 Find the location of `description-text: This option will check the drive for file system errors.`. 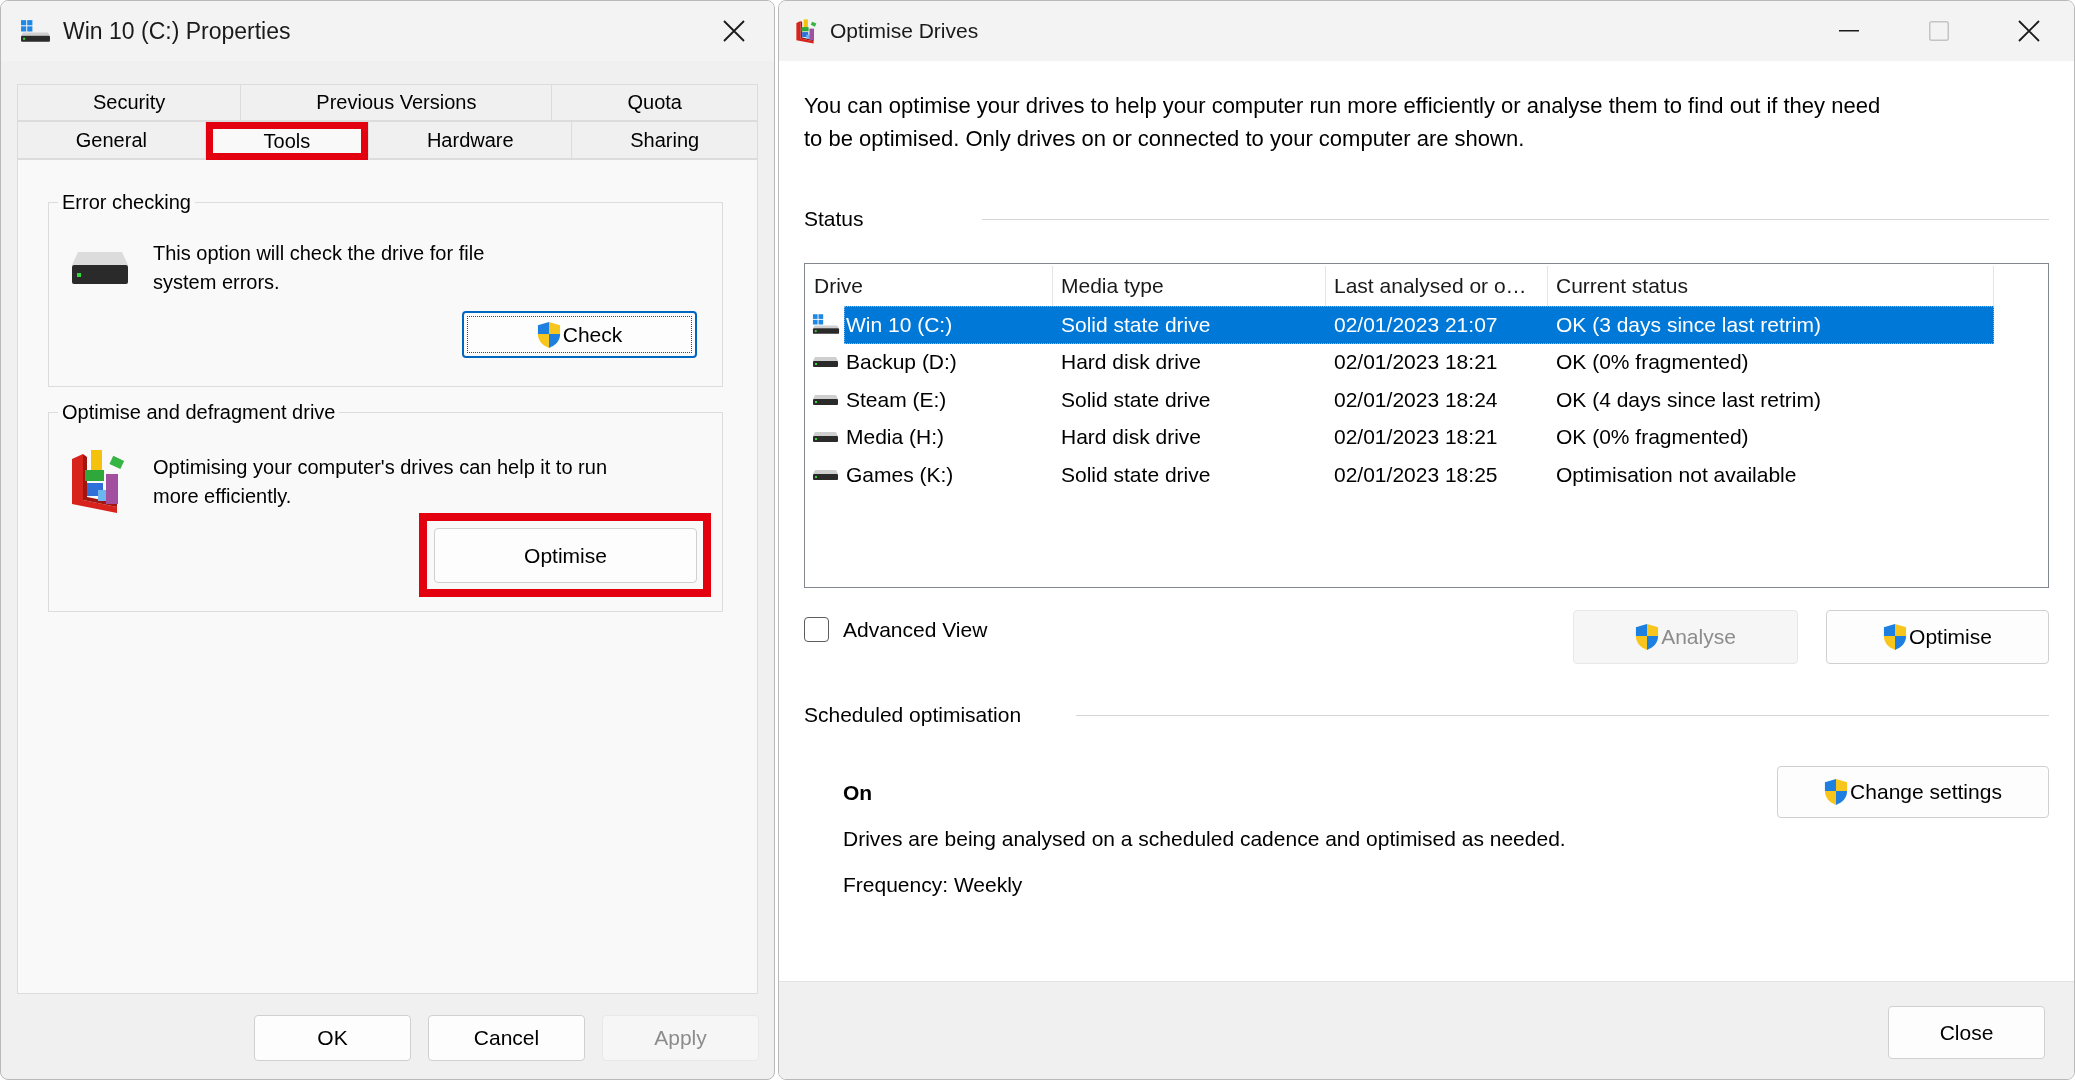

description-text: This option will check the drive for file system errors. is located at coordinates (319, 268).